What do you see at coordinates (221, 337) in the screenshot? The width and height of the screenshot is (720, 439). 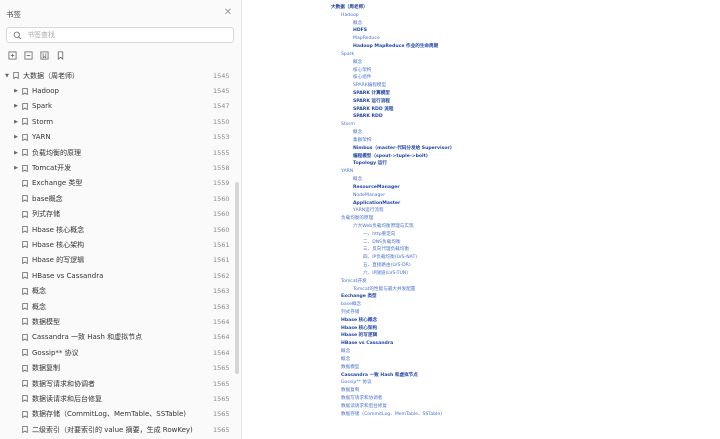 I see `bookmark-page-number: 1564` at bounding box center [221, 337].